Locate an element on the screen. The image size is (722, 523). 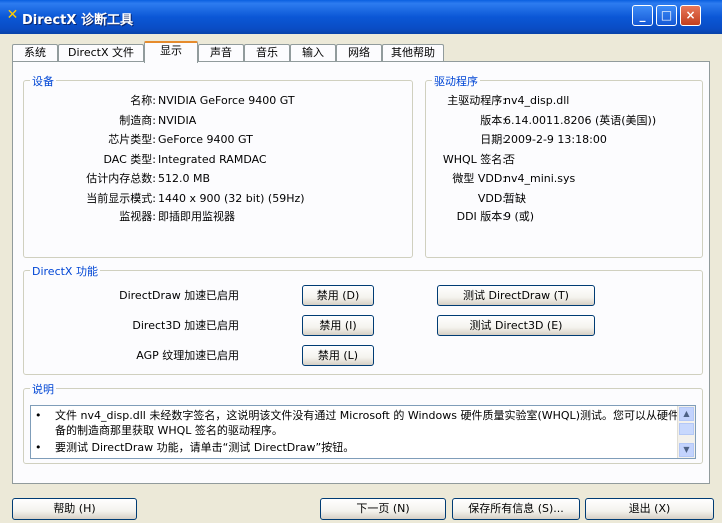
feature-label: Direct3D 加速: is located at coordinates (171, 325).